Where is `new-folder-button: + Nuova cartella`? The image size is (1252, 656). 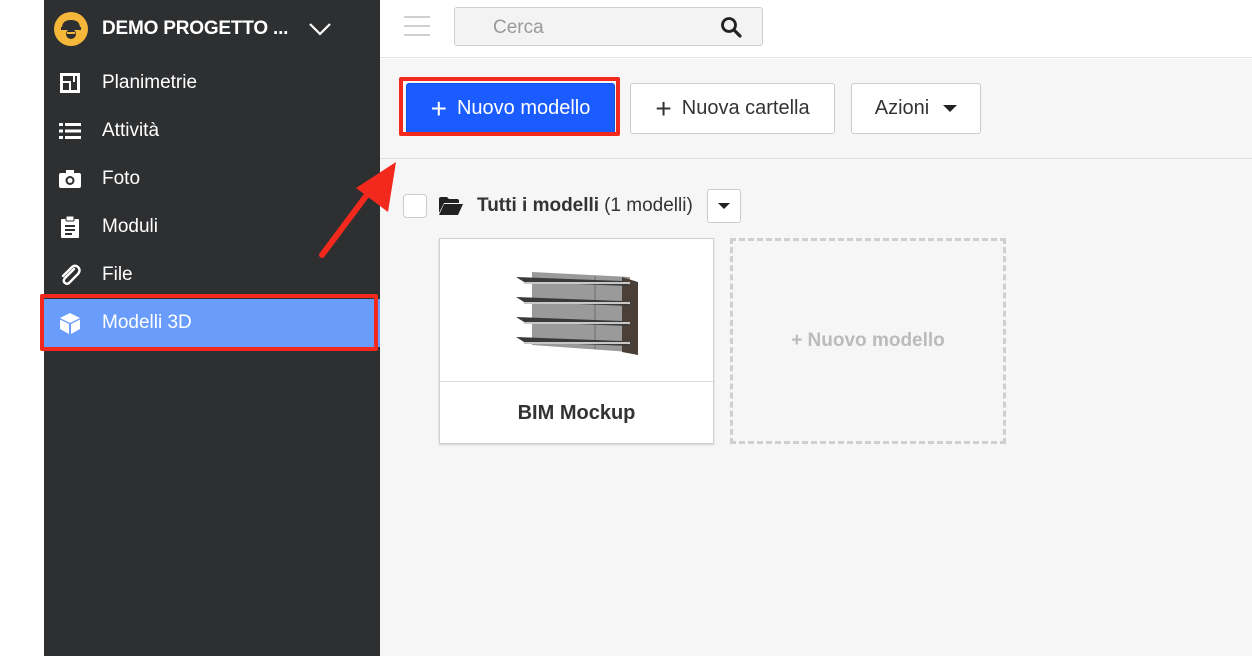 new-folder-button: + Nuova cartella is located at coordinates (732, 108).